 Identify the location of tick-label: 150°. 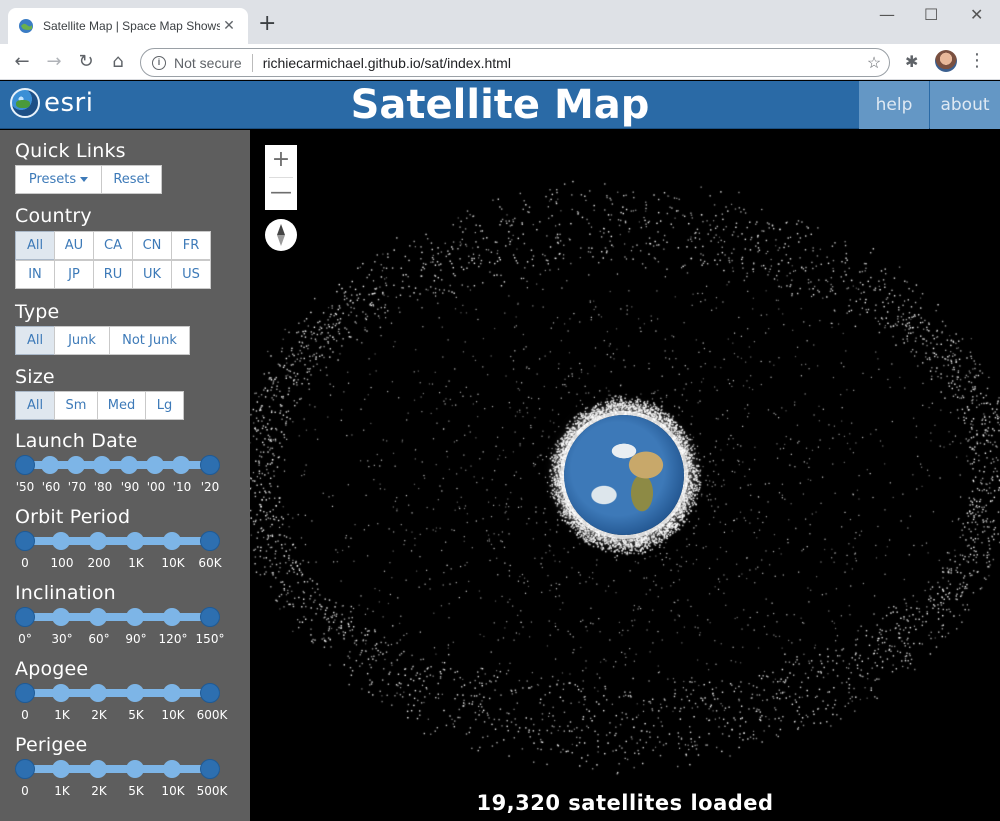
(210, 639).